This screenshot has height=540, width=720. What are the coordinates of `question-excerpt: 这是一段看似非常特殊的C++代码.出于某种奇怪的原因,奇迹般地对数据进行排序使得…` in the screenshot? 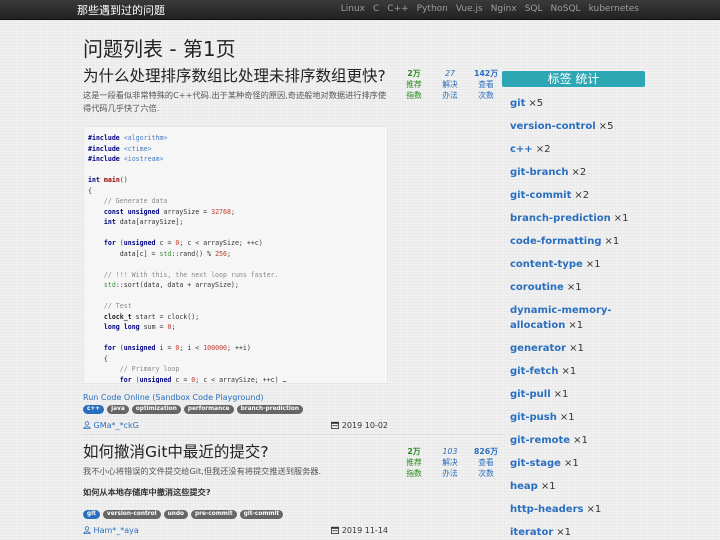 It's located at (235, 101).